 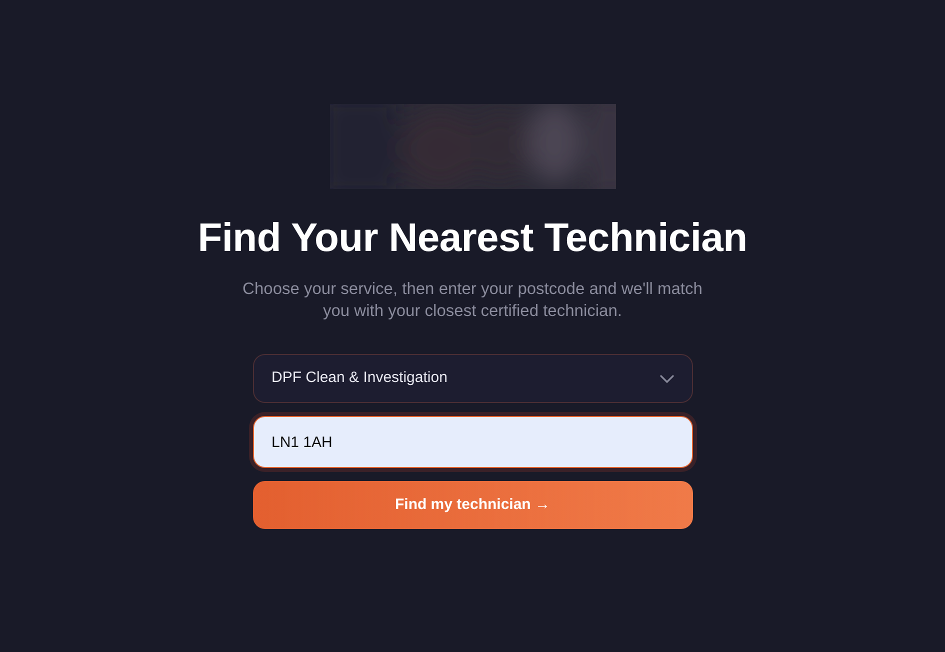 I want to click on subtitle: Choose your service, then enter your postcode and we'll match you with your closest certified technician., so click(x=473, y=300).